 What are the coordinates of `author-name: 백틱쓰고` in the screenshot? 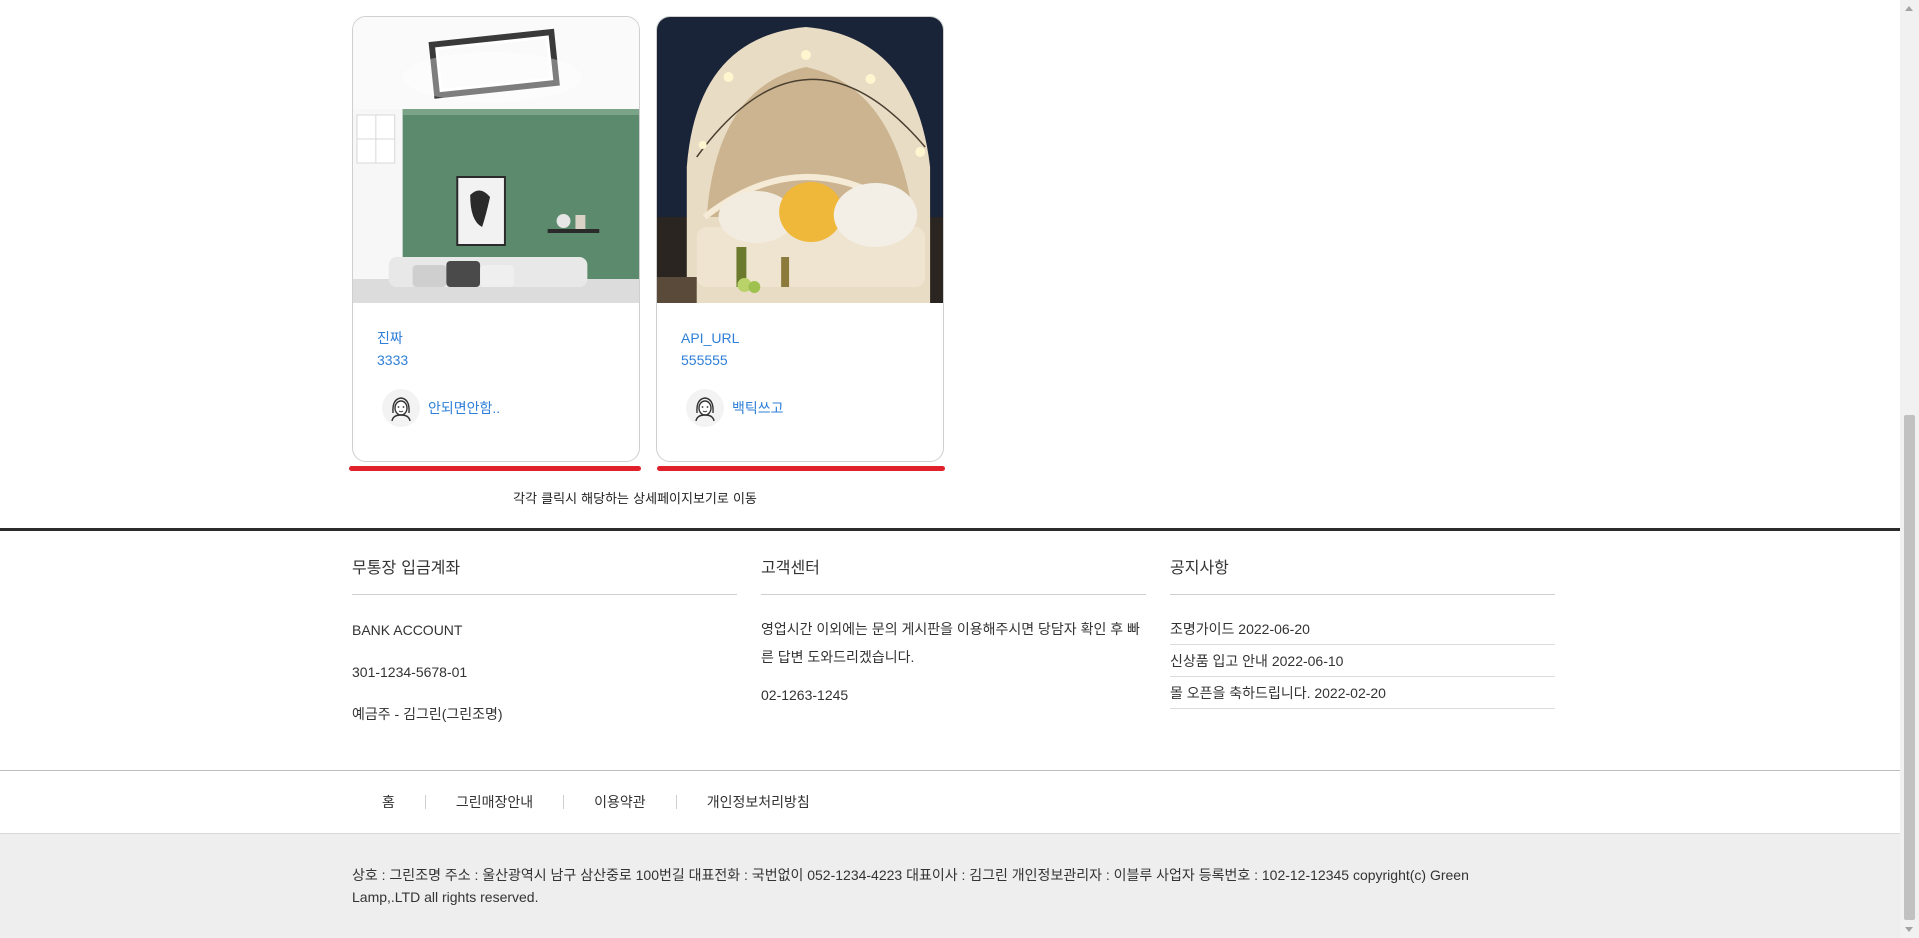 It's located at (758, 408).